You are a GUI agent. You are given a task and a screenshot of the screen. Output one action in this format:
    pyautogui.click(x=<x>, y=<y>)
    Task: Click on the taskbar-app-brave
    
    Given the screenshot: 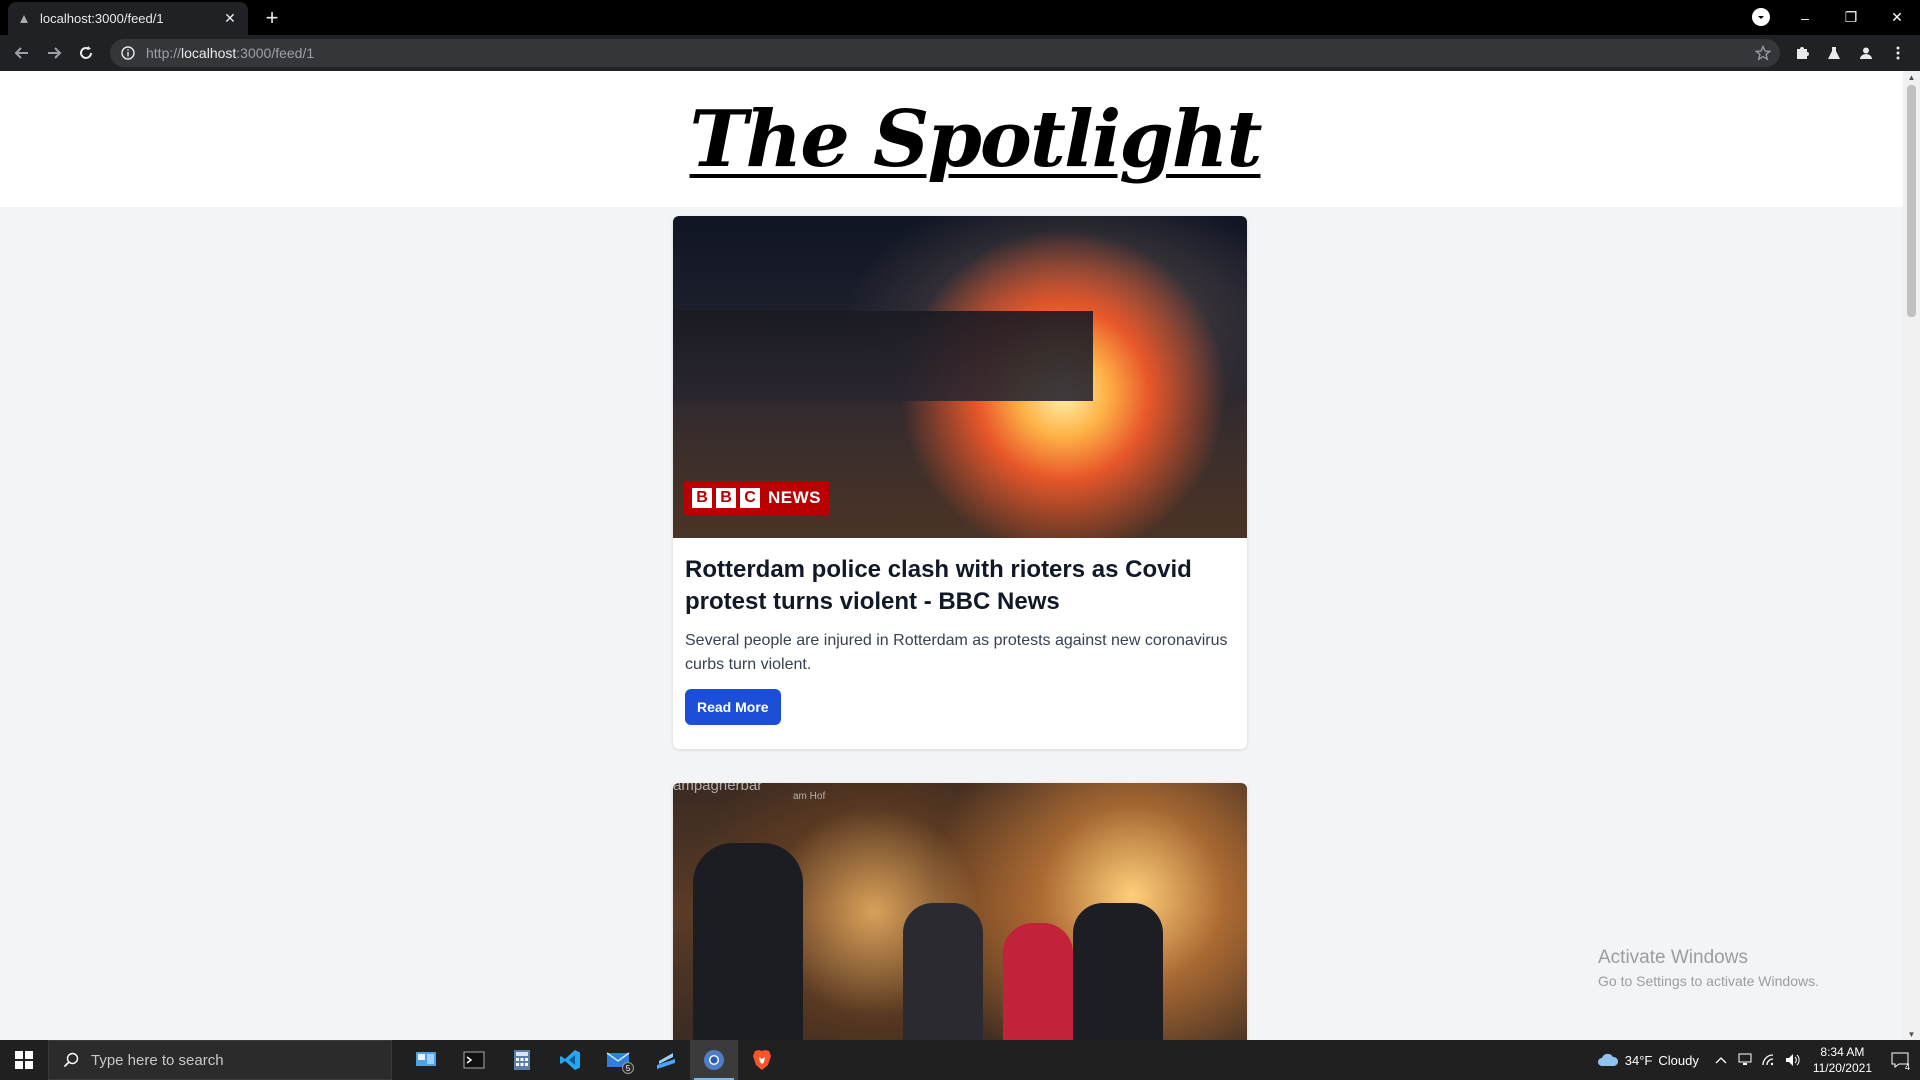 What is the action you would take?
    pyautogui.click(x=762, y=1060)
    